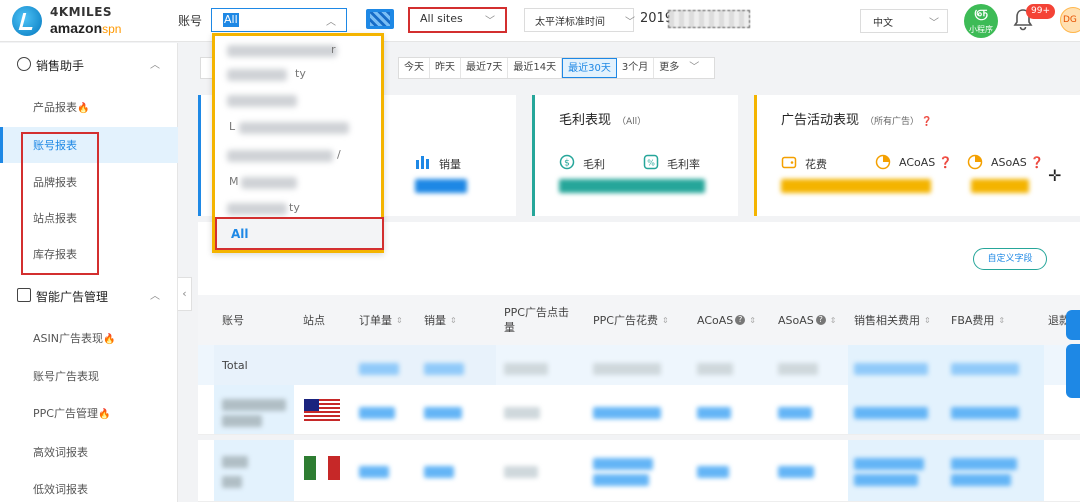  I want to click on account-dropdown: r ty L / M ty All, so click(298, 143).